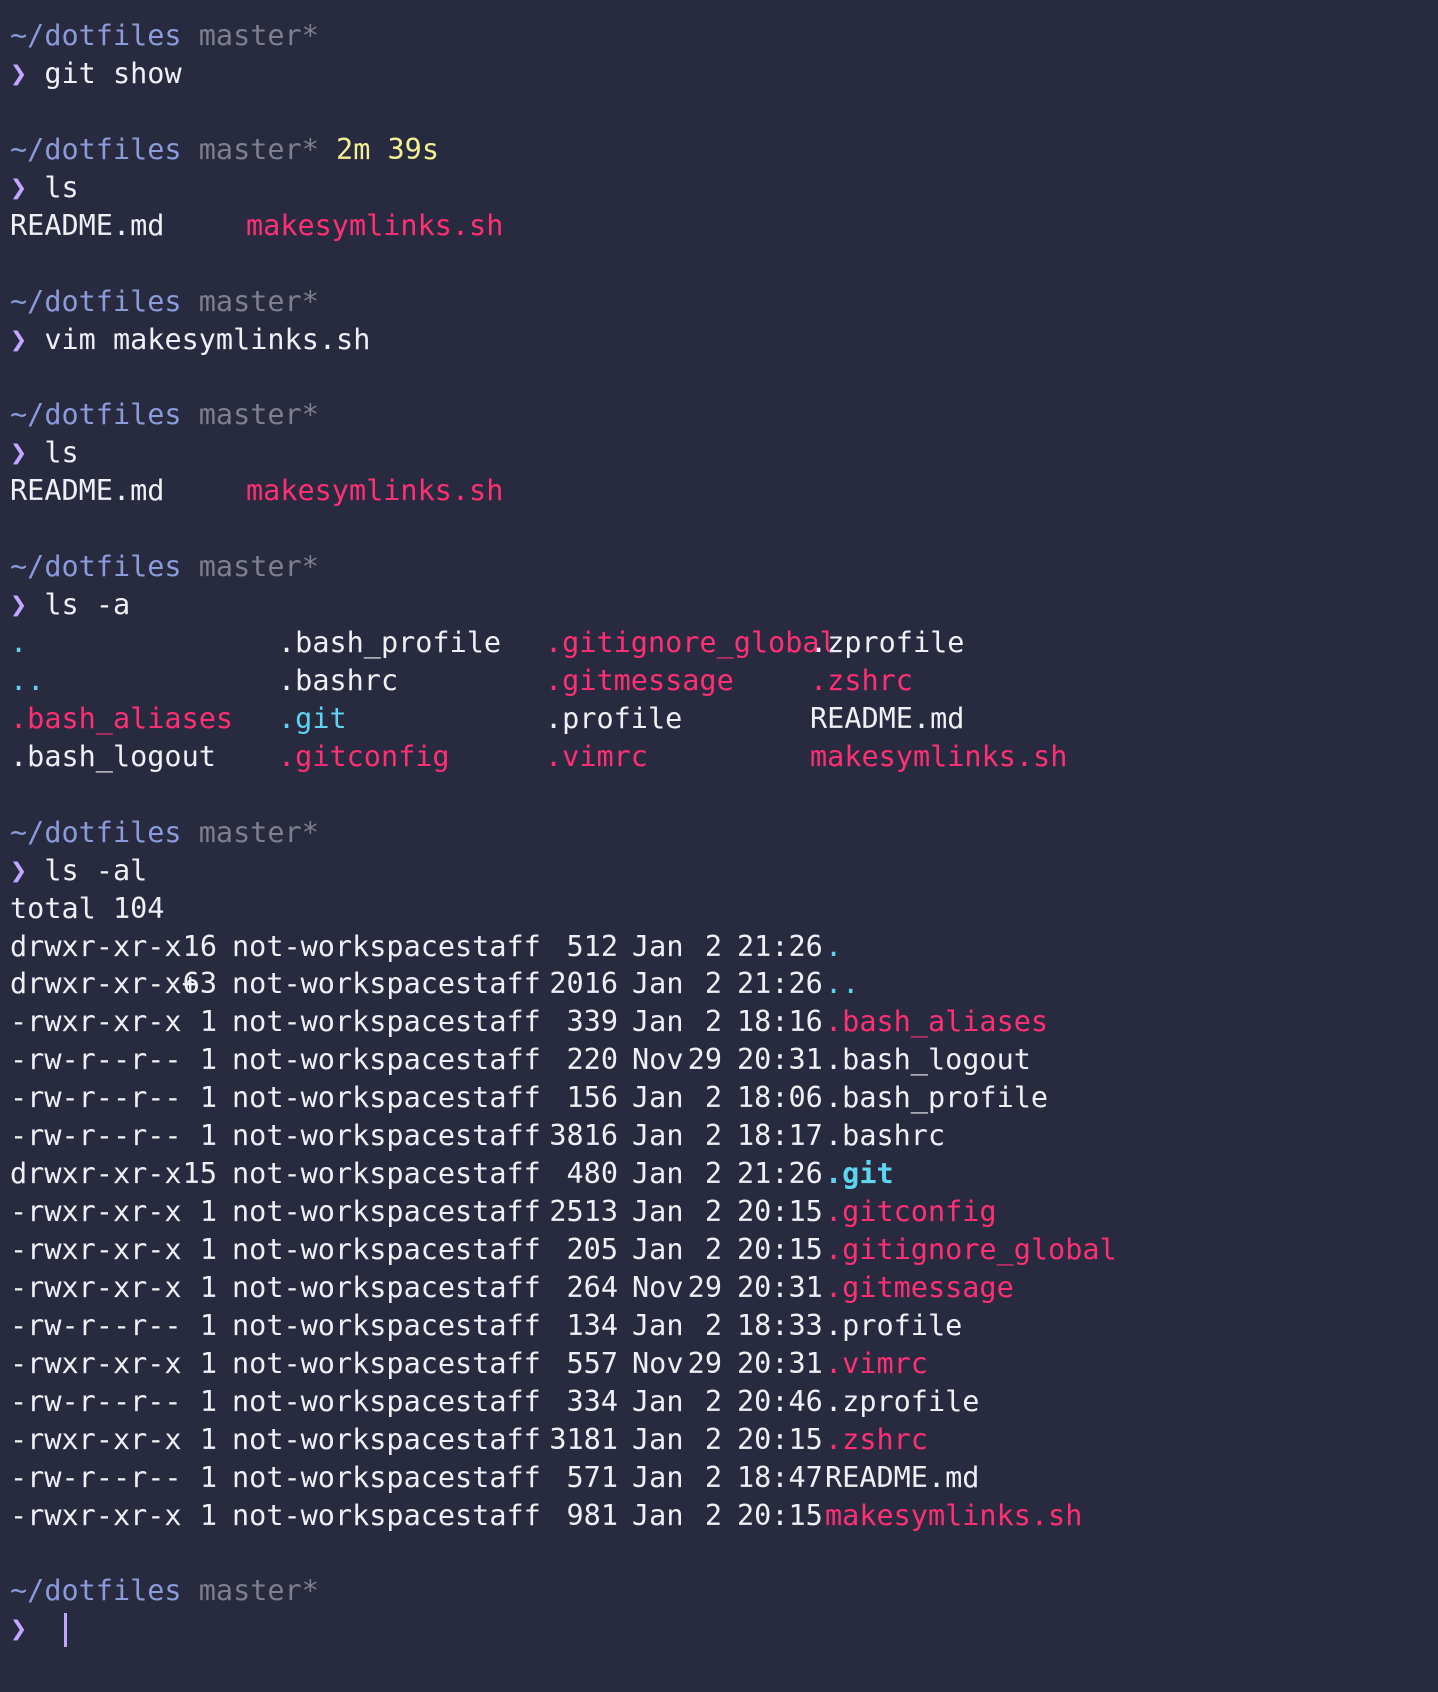 The image size is (1438, 1692). I want to click on listing-row: . .bash_profile .gitignore_global .zprofile, so click(719, 643).